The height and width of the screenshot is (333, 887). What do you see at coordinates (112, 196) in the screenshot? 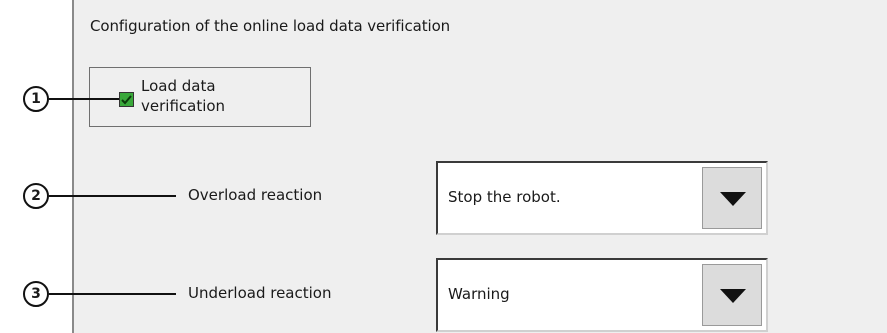
I see `callout-2-leader` at bounding box center [112, 196].